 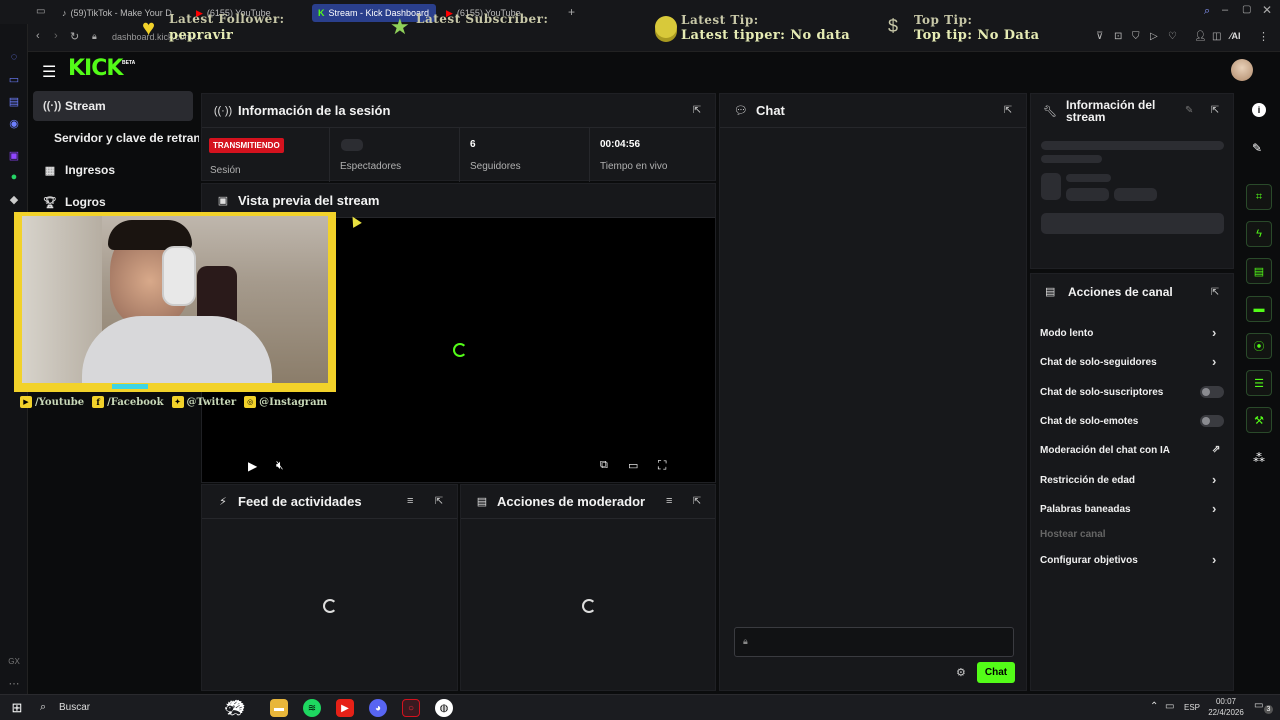 I want to click on tab-tiktok: ♪ (59)TikTok - Make Your D, so click(x=115, y=13).